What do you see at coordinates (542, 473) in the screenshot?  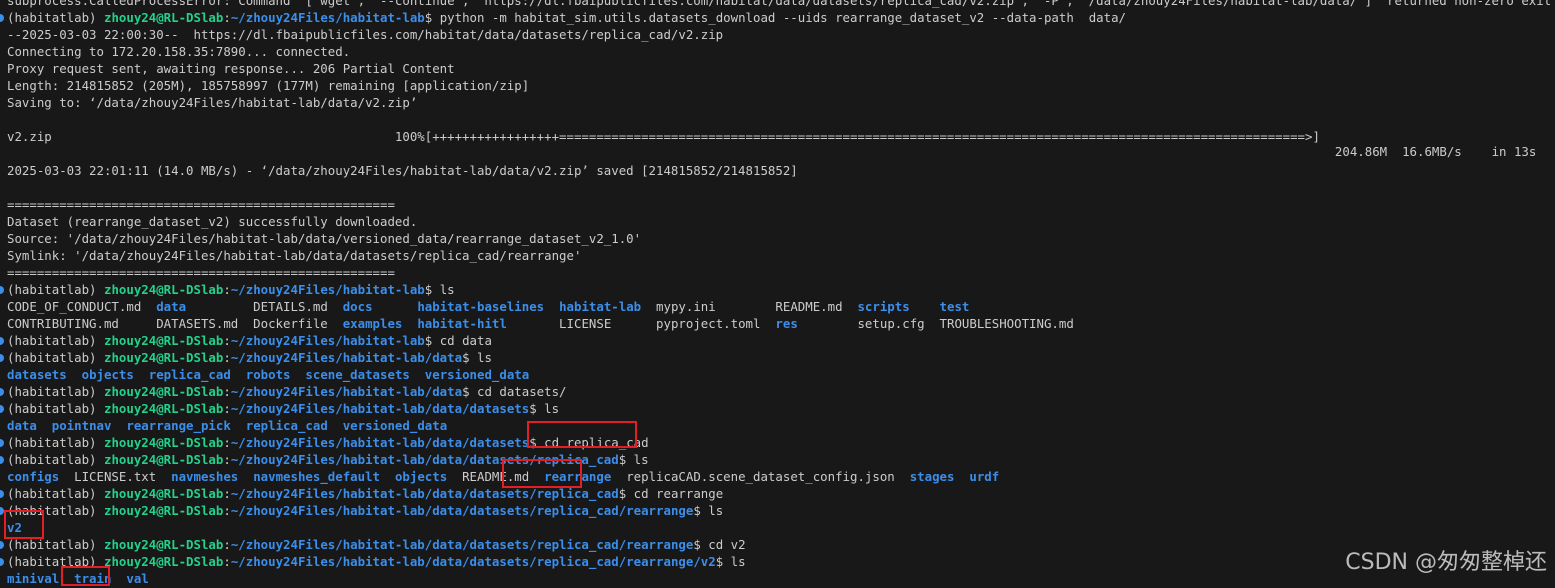 I see `highlight-box-rearrange` at bounding box center [542, 473].